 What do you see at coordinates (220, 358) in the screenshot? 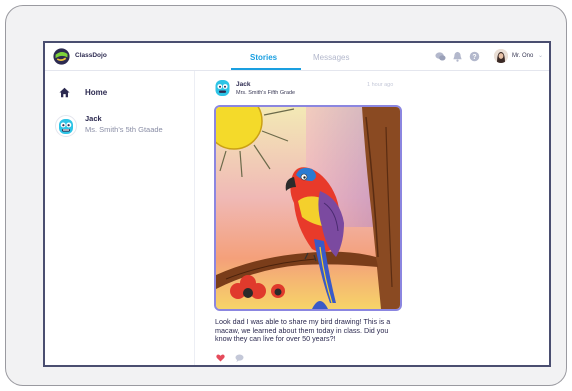
I see `heart-icon` at bounding box center [220, 358].